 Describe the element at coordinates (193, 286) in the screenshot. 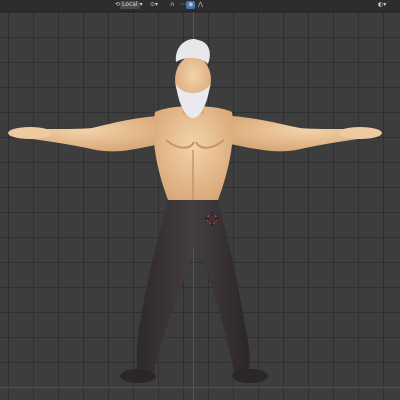

I see `pants` at that location.